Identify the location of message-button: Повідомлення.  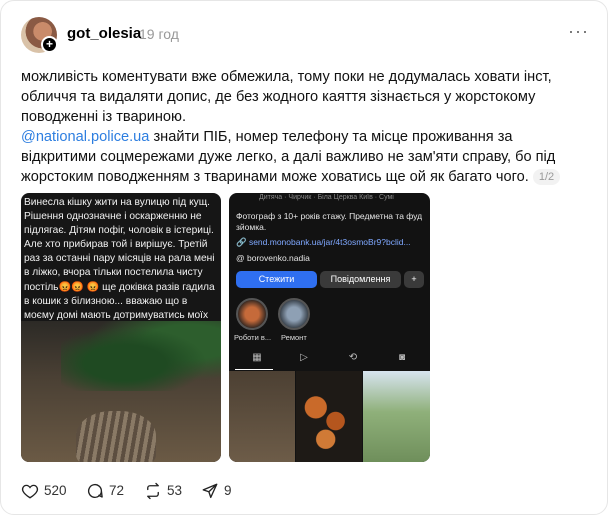
(360, 279).